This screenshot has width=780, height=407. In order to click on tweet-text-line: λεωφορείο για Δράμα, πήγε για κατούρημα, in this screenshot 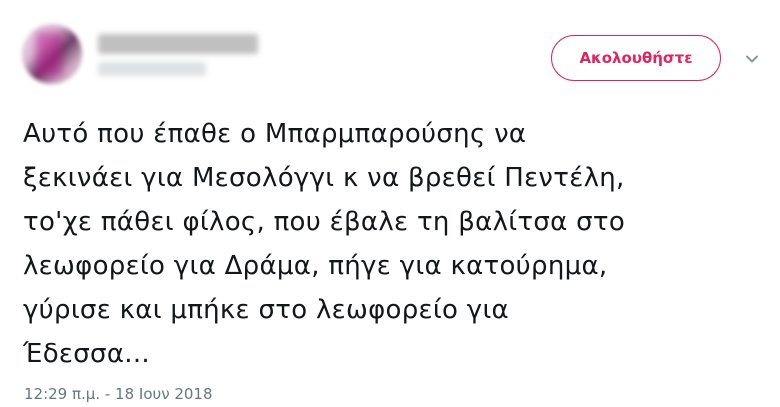, I will do `click(315, 266)`.